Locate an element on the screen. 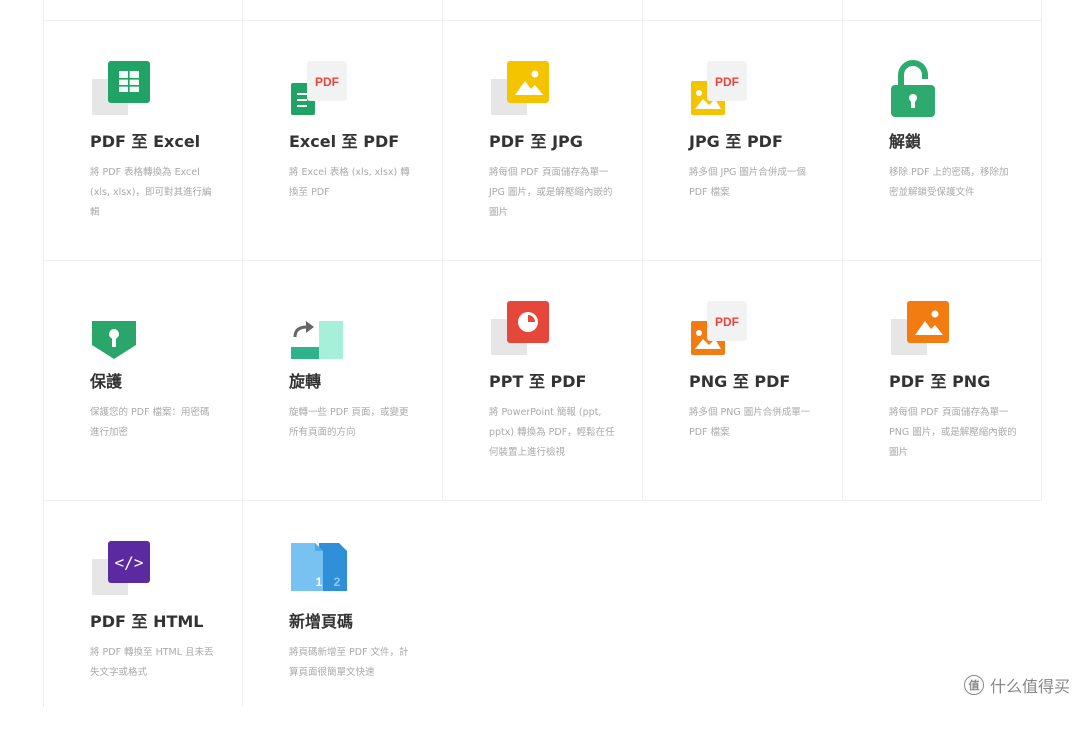 This screenshot has height=741, width=1080. pdf-to-html-icon: </> is located at coordinates (120, 569).